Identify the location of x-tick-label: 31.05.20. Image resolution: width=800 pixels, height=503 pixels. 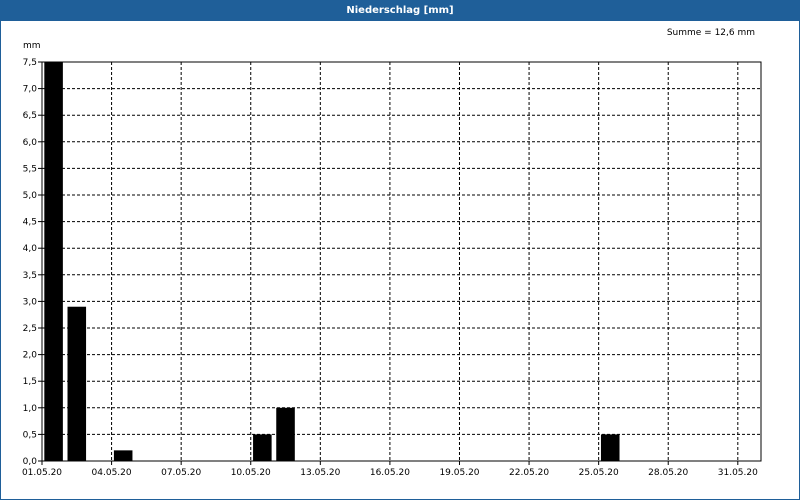
(738, 473).